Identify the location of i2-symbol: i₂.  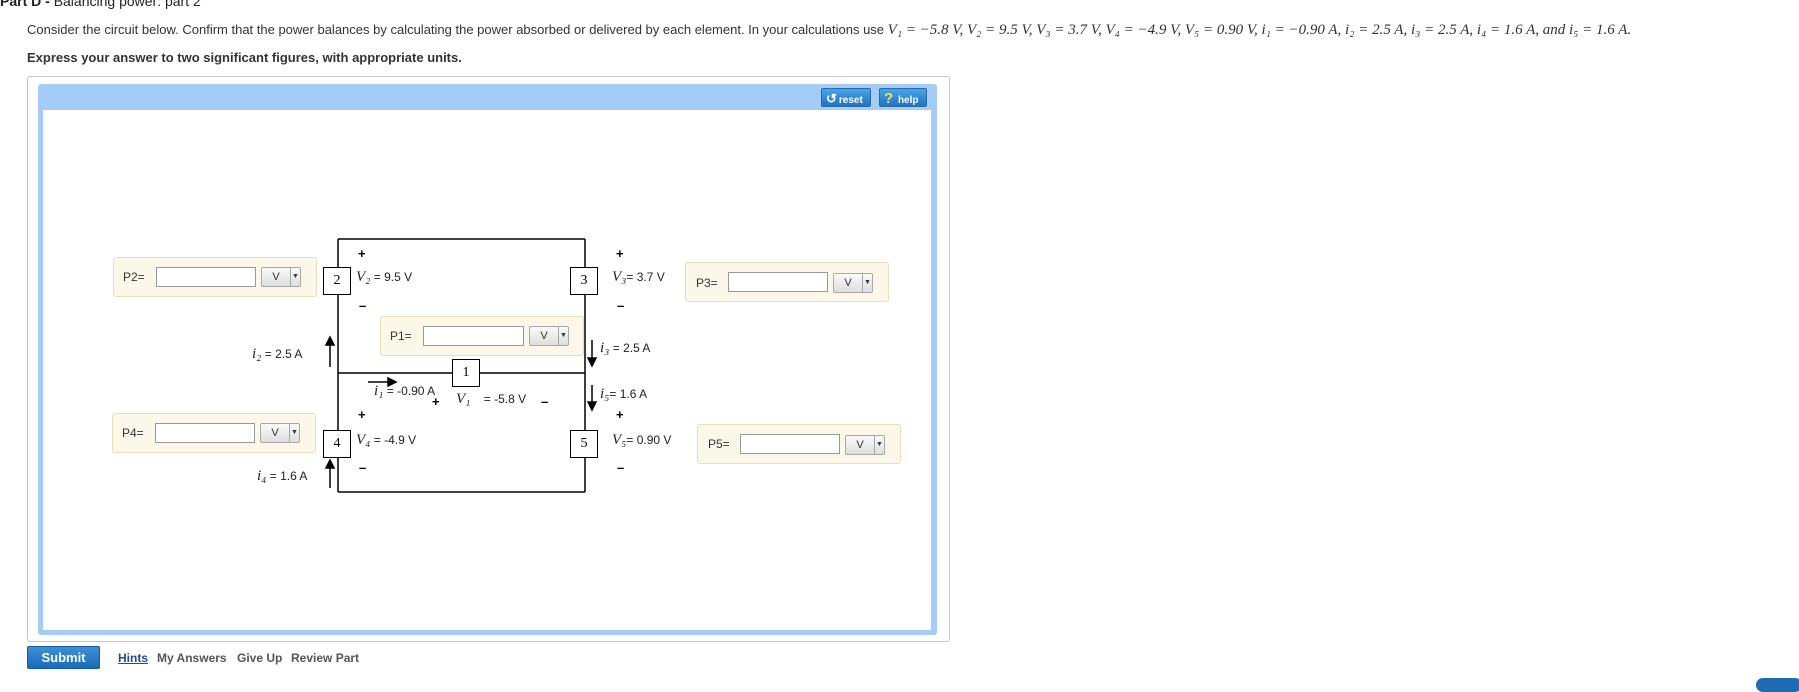
(257, 354).